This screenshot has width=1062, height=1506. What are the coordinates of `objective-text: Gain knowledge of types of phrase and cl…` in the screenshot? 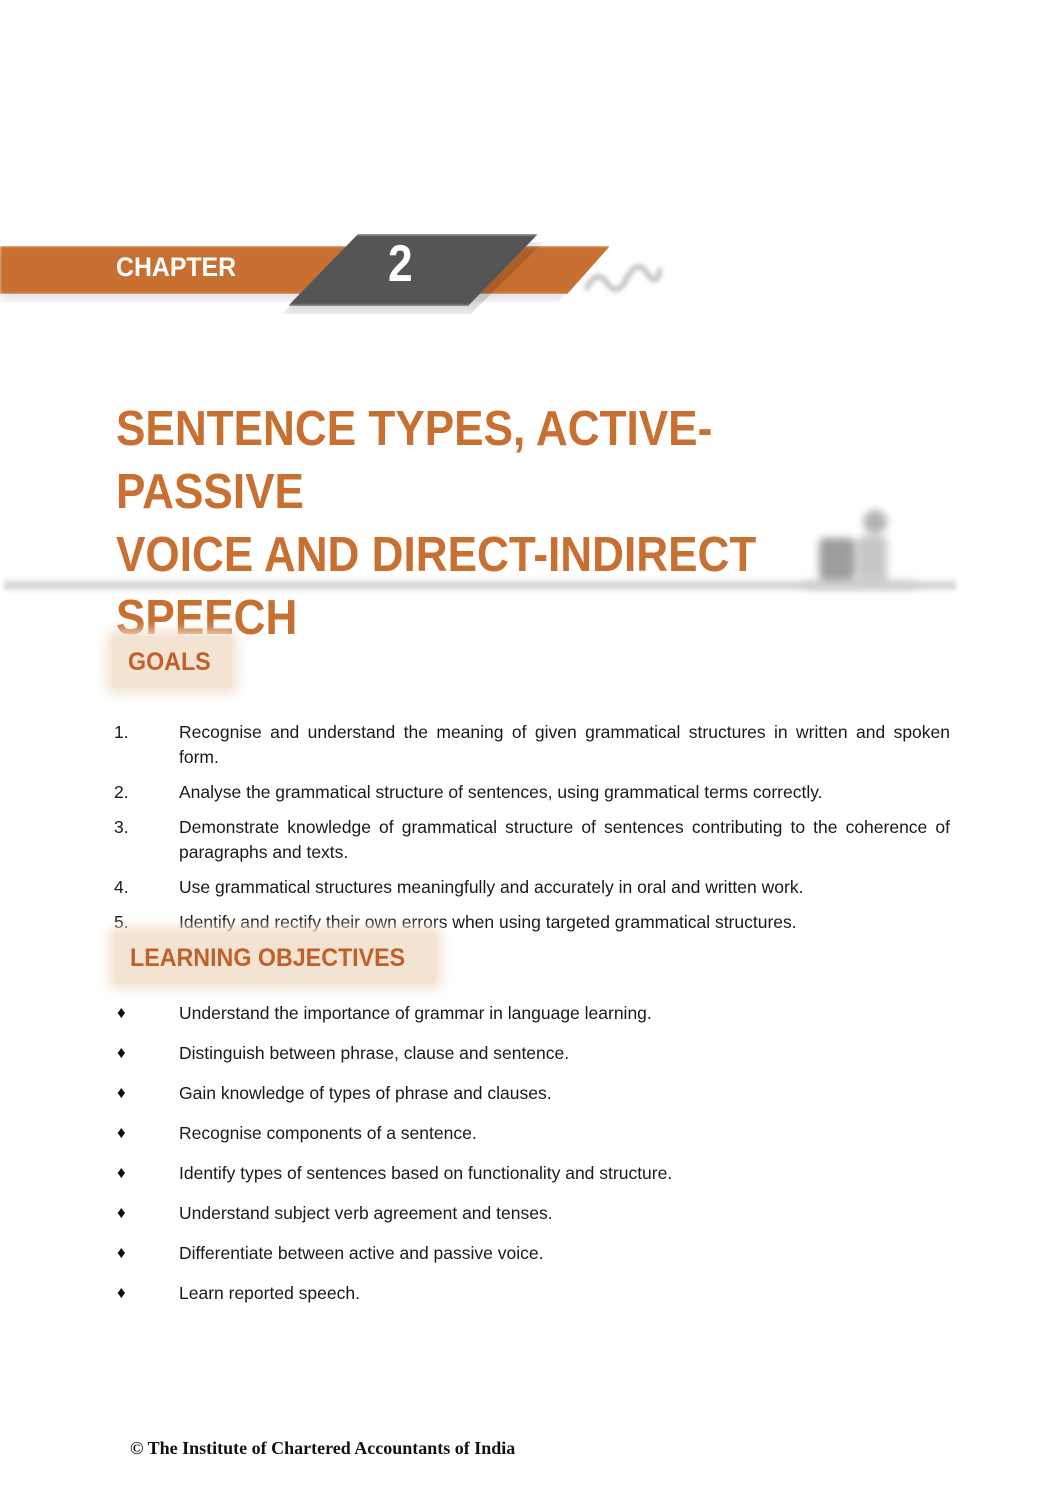 It's located at (365, 1093).